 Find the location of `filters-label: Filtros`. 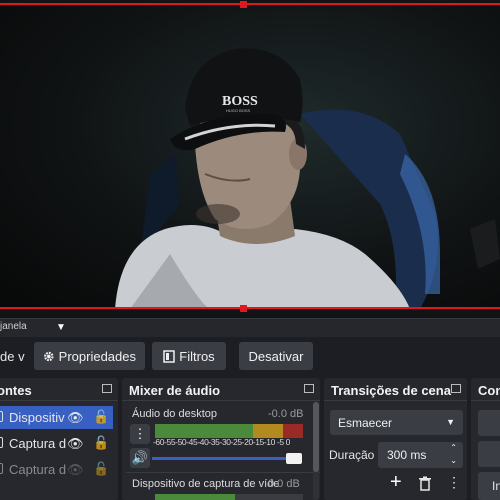

filters-label: Filtros is located at coordinates (197, 356).